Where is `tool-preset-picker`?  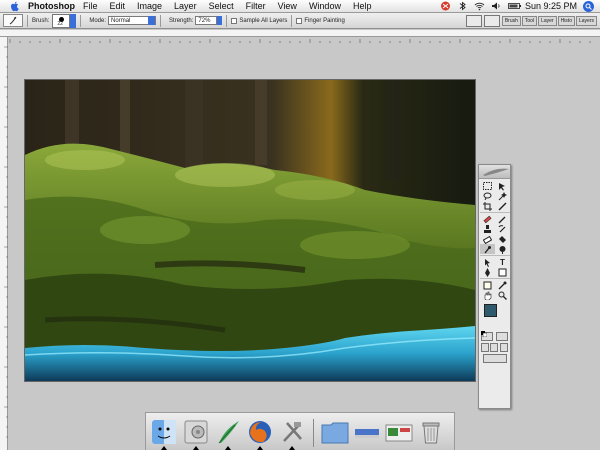 tool-preset-picker is located at coordinates (13, 20).